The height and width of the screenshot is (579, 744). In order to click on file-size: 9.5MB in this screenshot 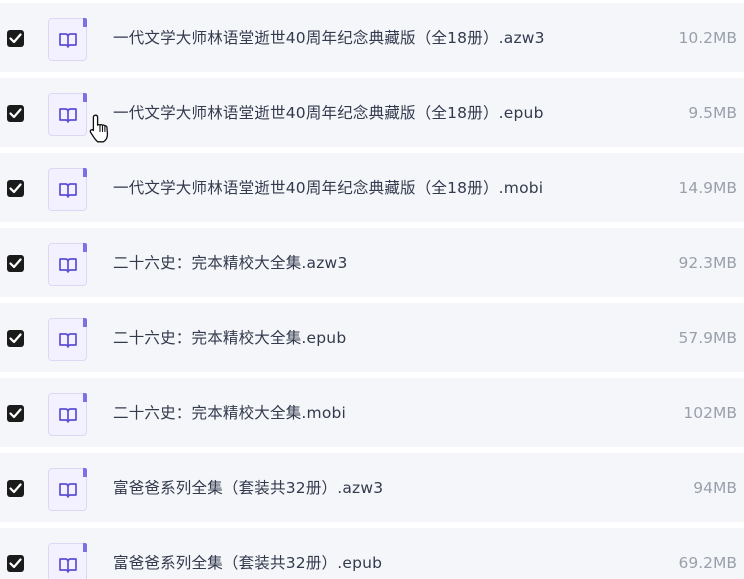, I will do `click(712, 113)`.